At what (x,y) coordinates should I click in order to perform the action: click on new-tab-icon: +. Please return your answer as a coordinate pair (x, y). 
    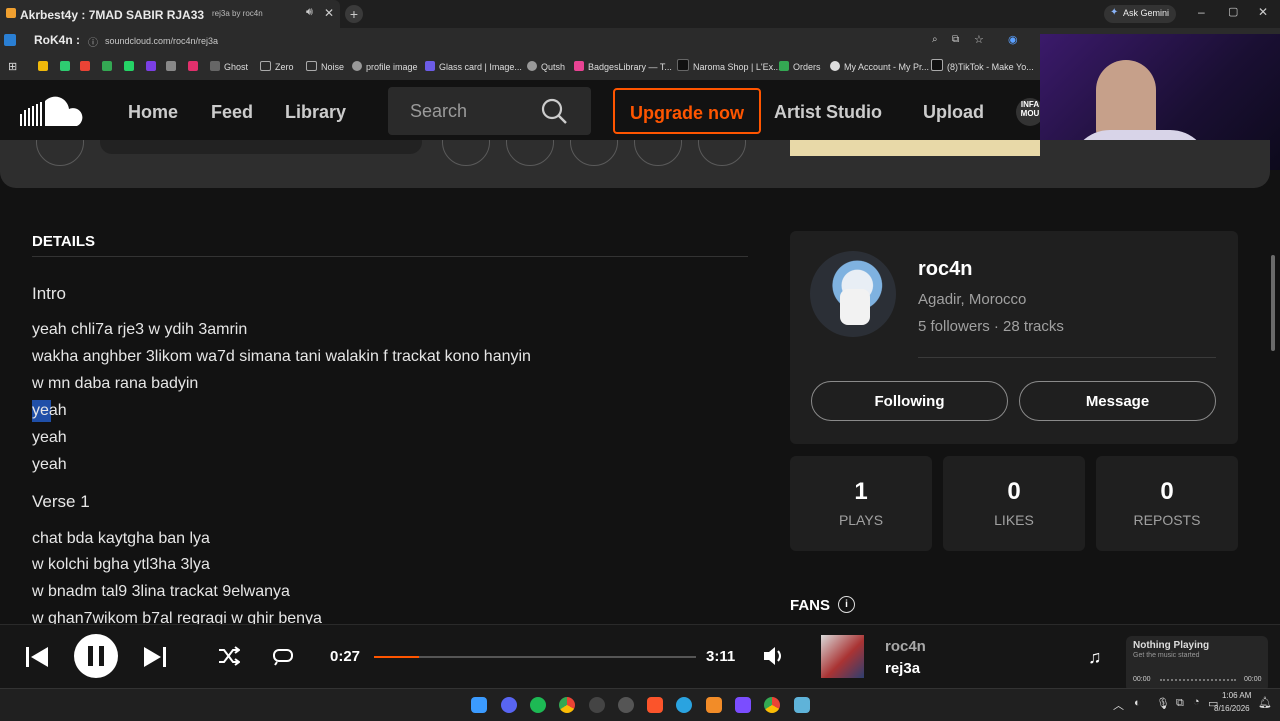
    Looking at the image, I should click on (354, 14).